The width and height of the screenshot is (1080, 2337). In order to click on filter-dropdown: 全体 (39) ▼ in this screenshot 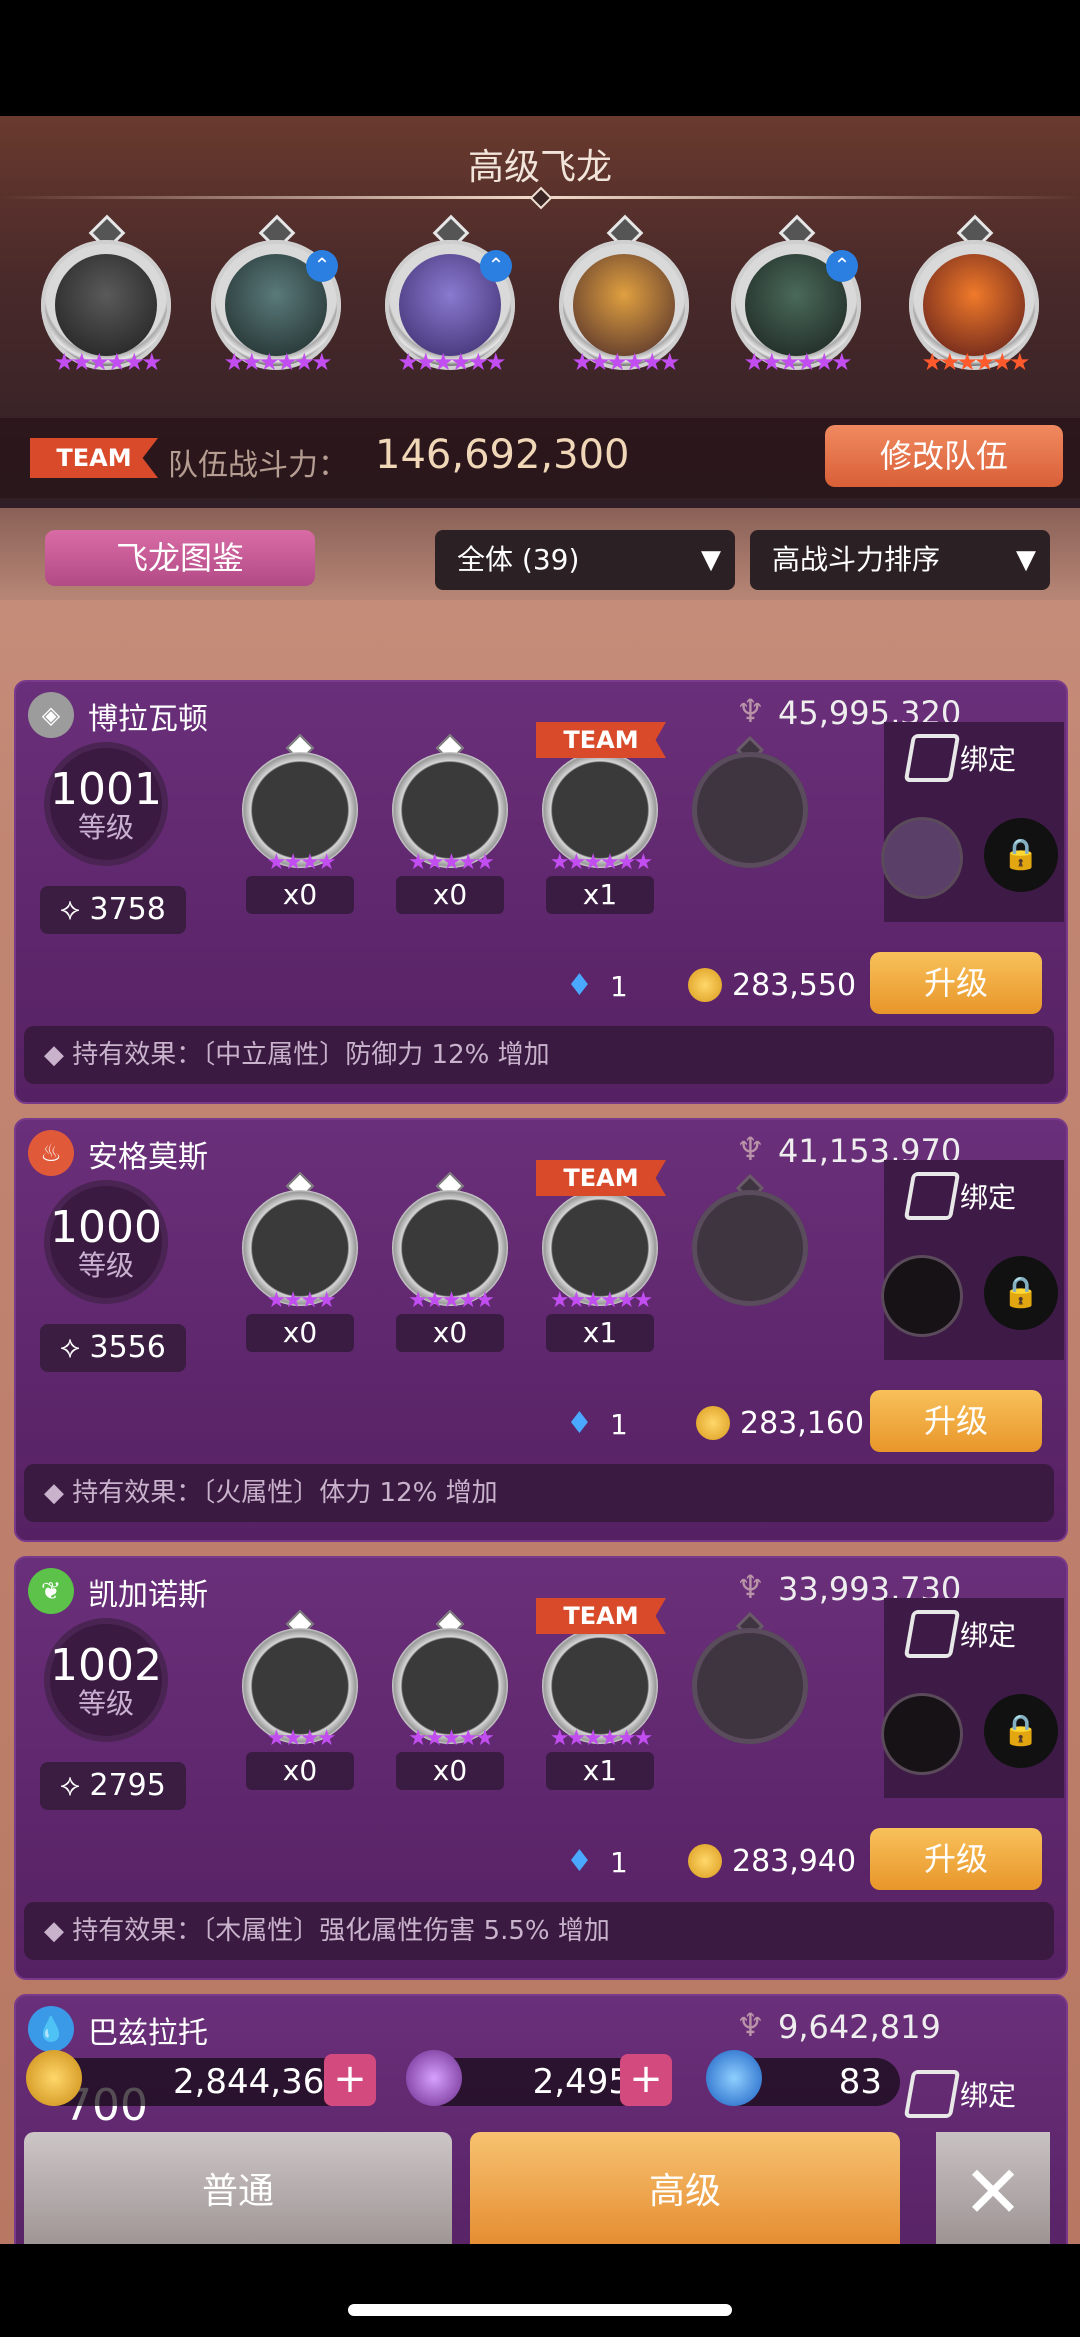, I will do `click(585, 560)`.